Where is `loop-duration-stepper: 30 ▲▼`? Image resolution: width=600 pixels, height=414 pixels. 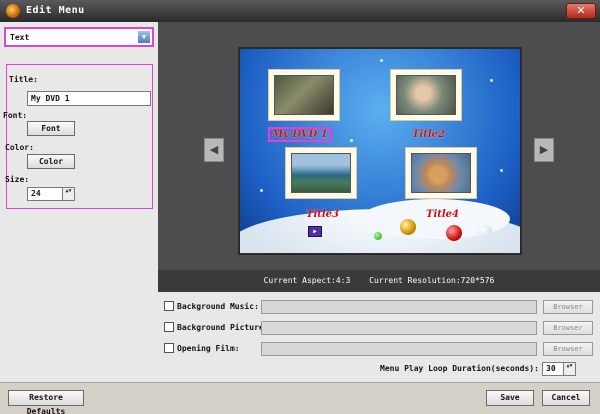
loop-duration-stepper: 30 ▲▼ is located at coordinates (559, 369).